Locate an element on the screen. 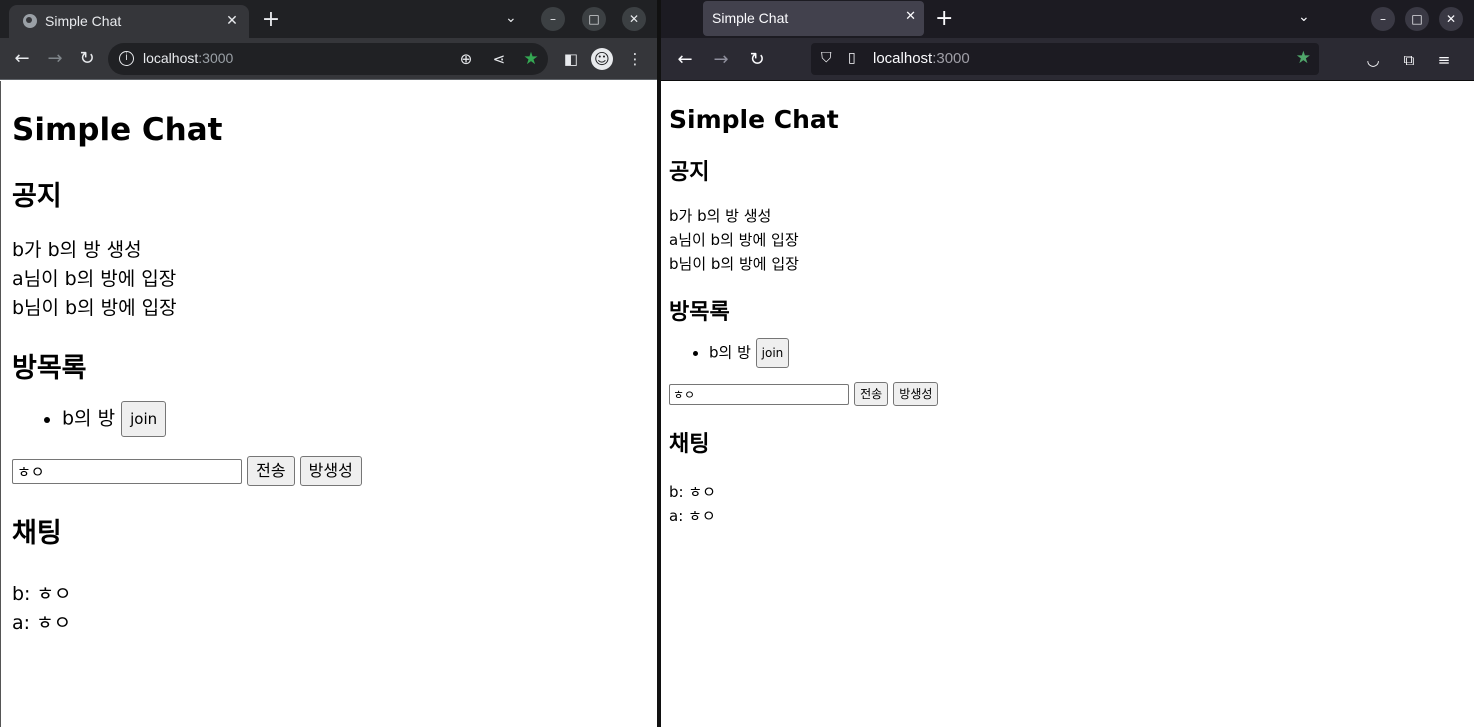 This screenshot has width=1474, height=727. shield-icon: ⛉ is located at coordinates (826, 58).